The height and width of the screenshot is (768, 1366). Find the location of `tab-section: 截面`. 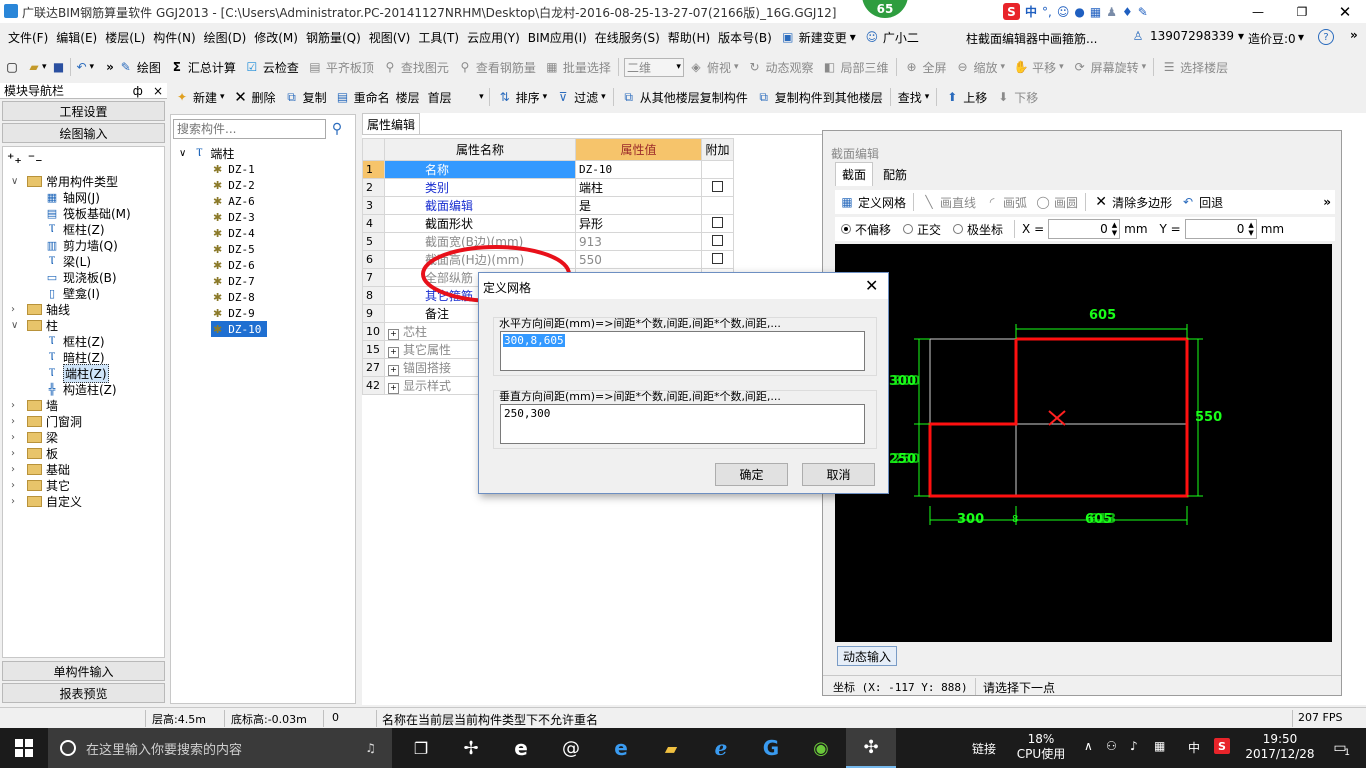

tab-section: 截面 is located at coordinates (854, 174).